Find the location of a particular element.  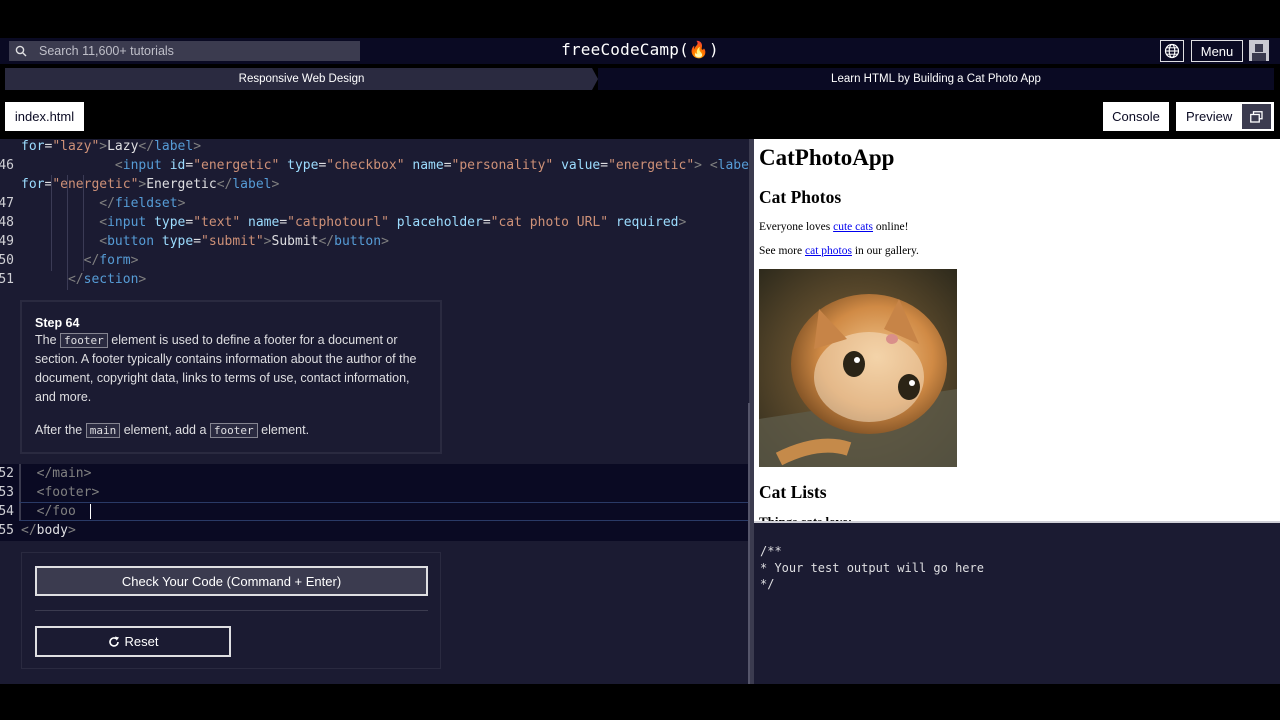

inline-code: main is located at coordinates (103, 430).